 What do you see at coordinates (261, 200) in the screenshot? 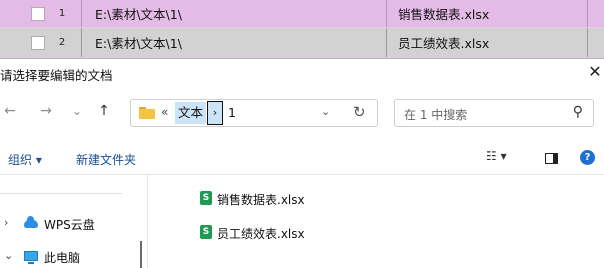
I see `file-name: 销售数据表.xlsx` at bounding box center [261, 200].